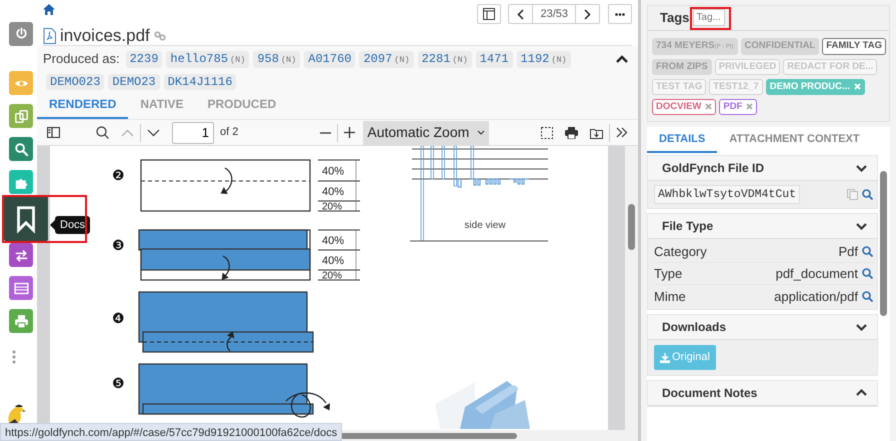 The image size is (896, 441). What do you see at coordinates (680, 252) in the screenshot?
I see `field-label: Category` at bounding box center [680, 252].